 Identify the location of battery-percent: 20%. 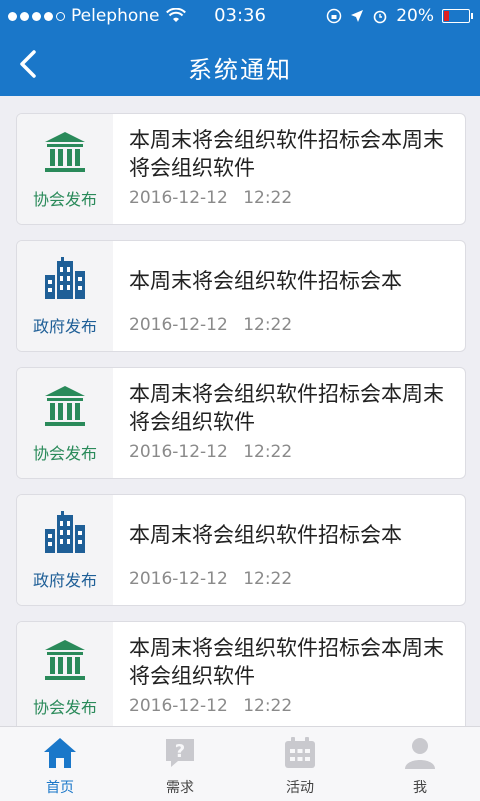
(415, 16).